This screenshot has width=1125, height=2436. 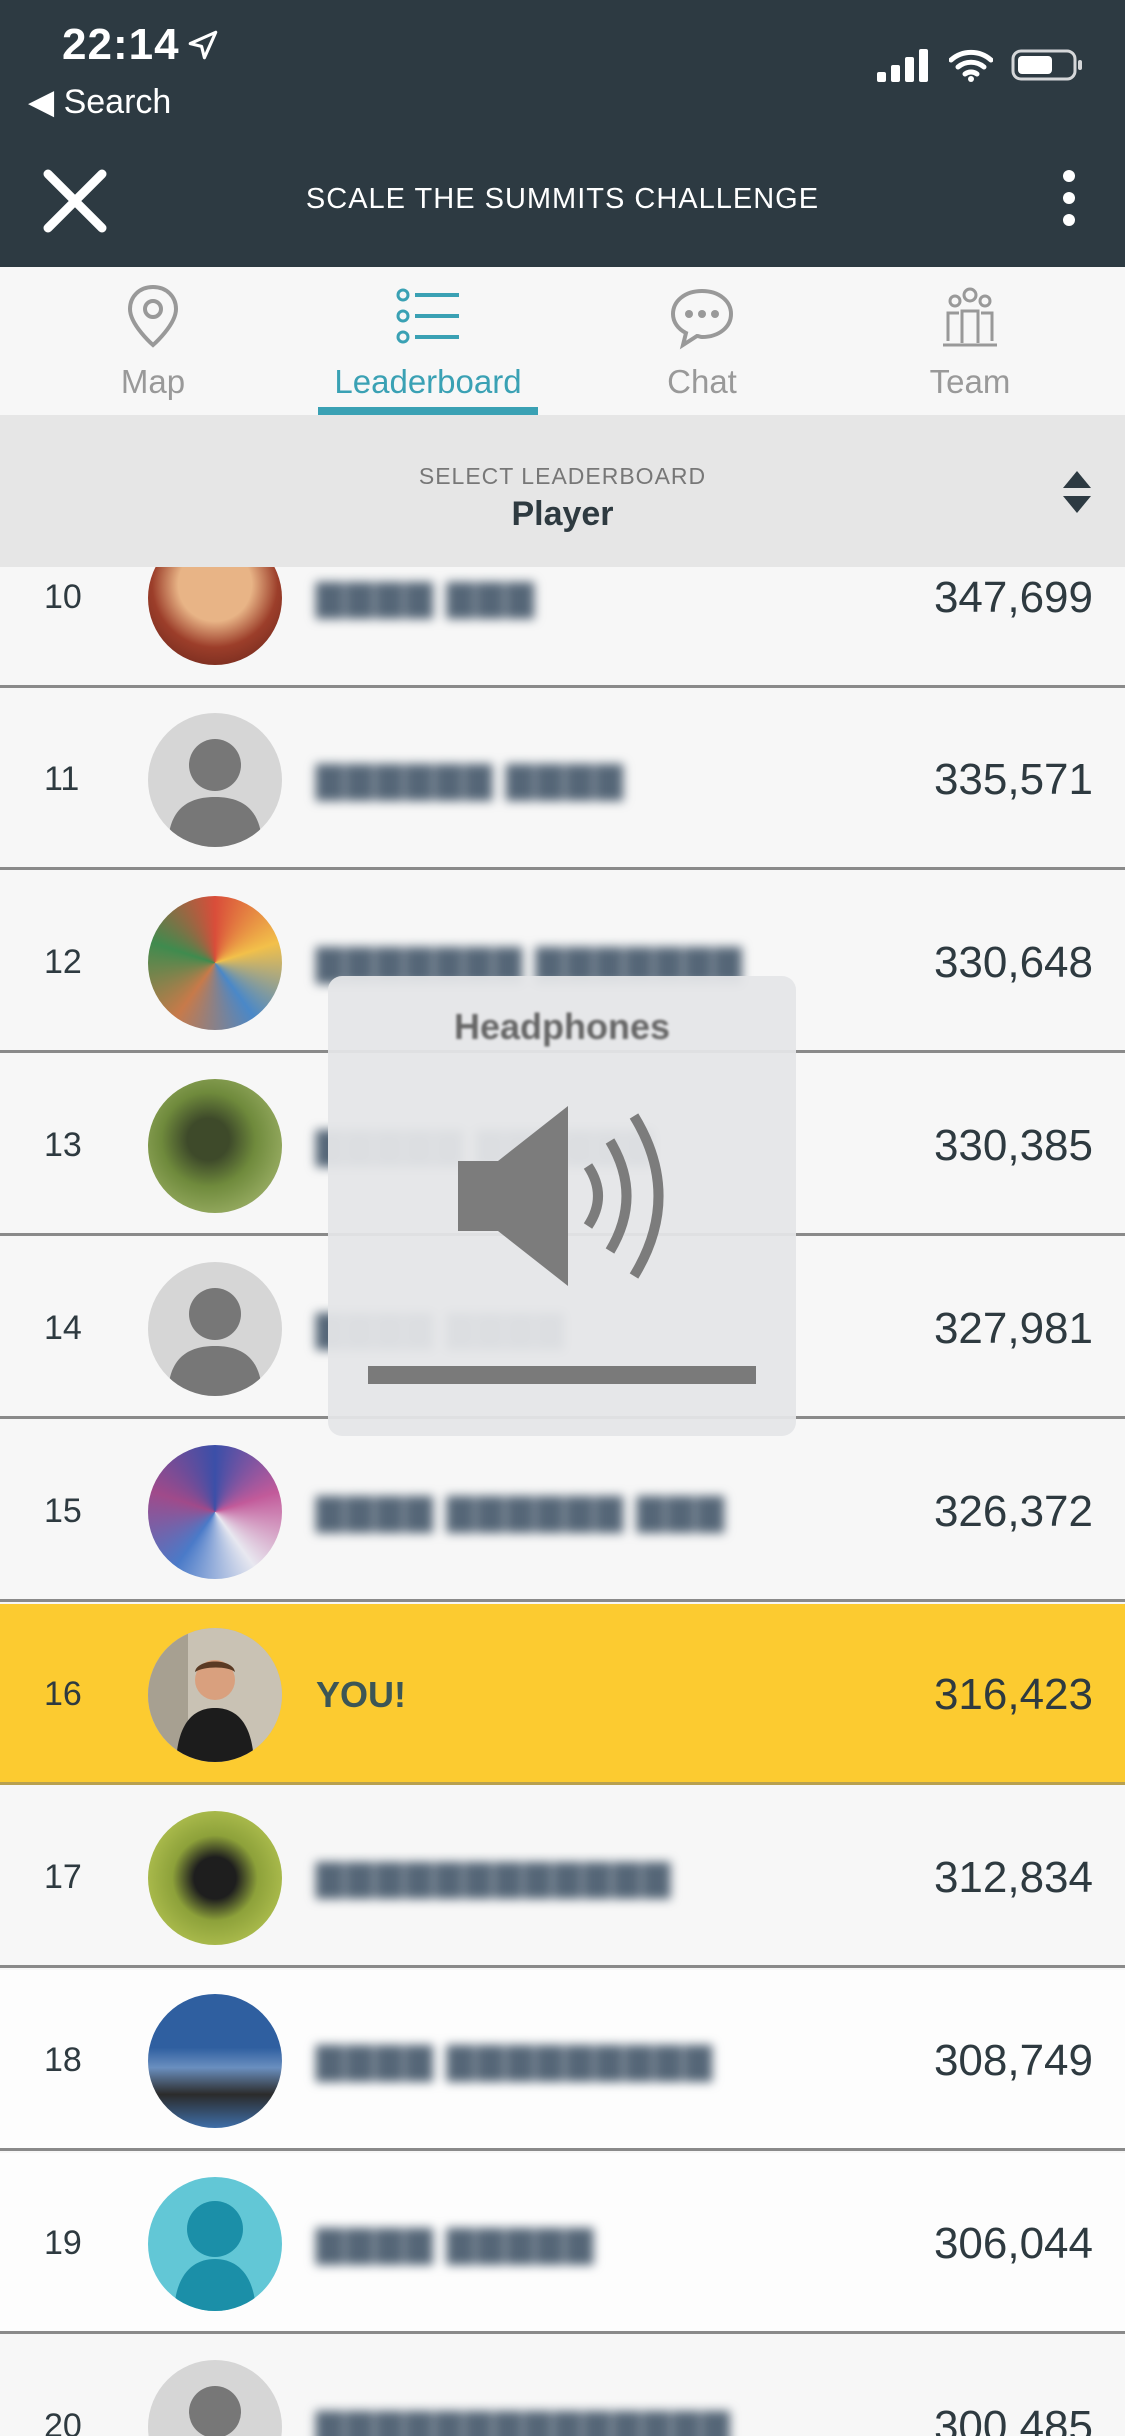 I want to click on map-pin-icon, so click(x=153, y=316).